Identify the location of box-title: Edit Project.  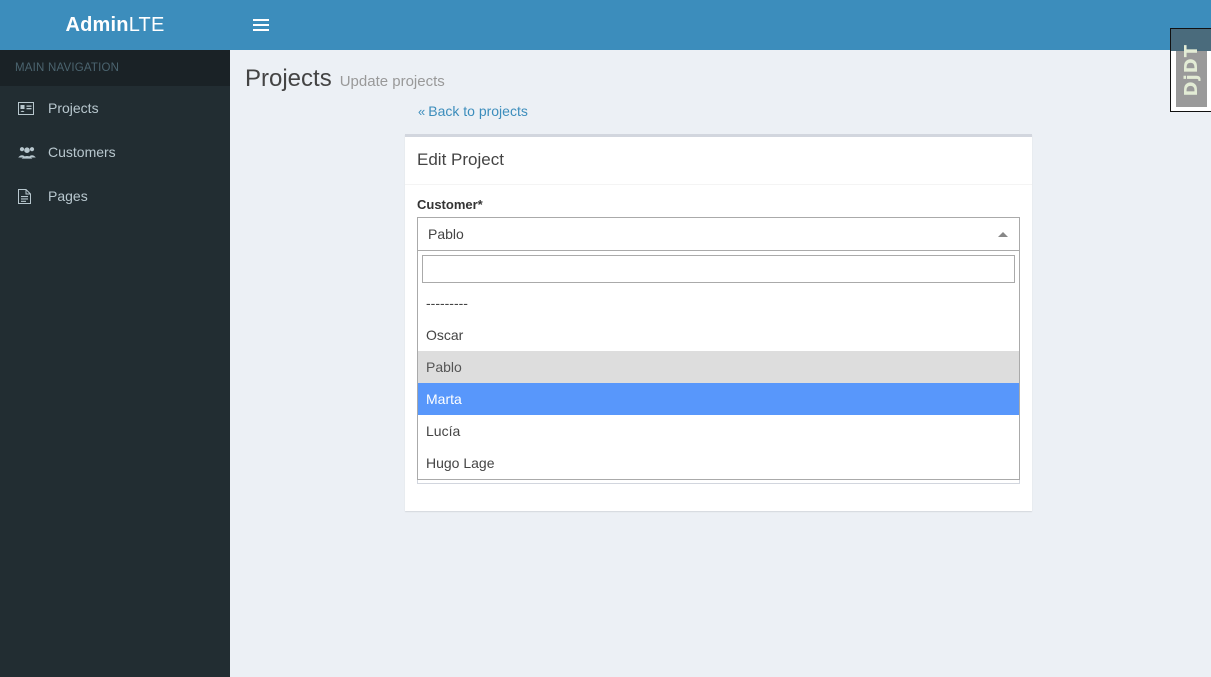
(460, 159).